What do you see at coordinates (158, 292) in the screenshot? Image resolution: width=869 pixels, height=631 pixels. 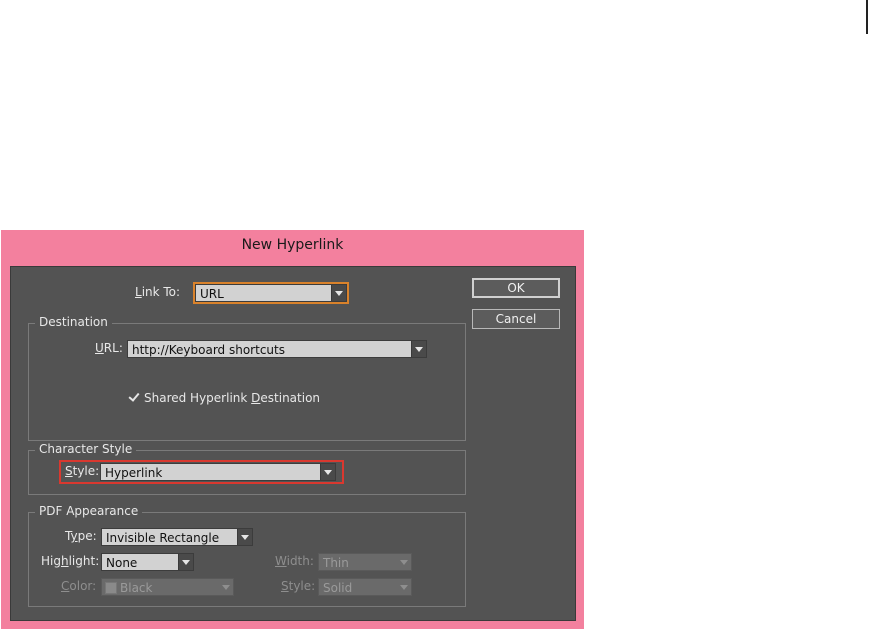 I see `link-to-label: Link To:` at bounding box center [158, 292].